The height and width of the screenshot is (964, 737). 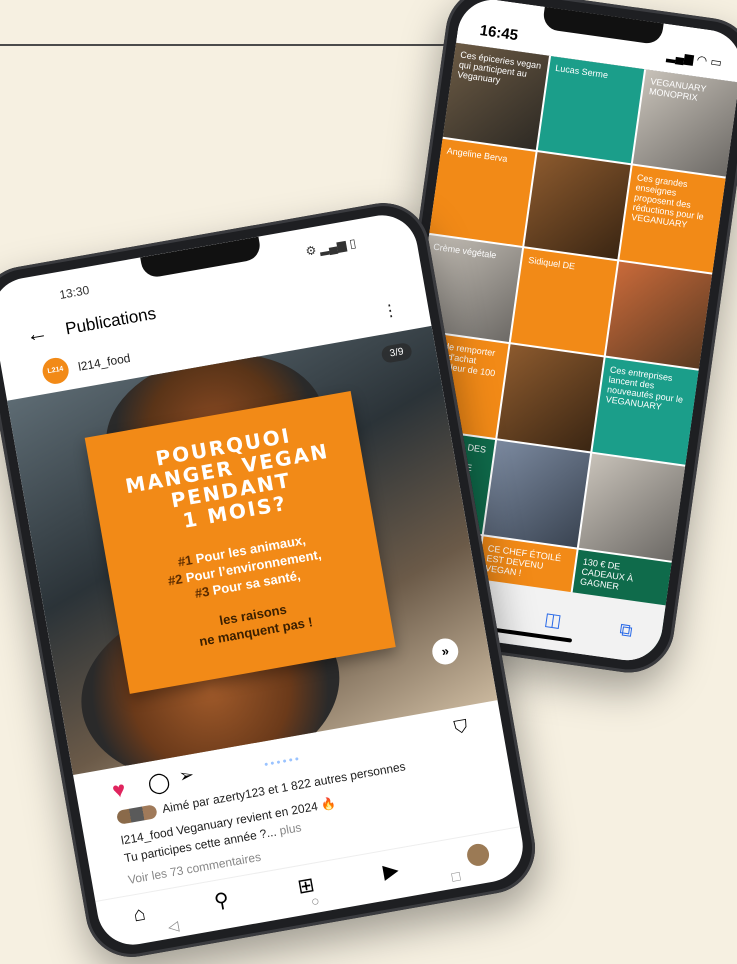 What do you see at coordinates (390, 311) in the screenshot?
I see `more-options-icon: ⋮` at bounding box center [390, 311].